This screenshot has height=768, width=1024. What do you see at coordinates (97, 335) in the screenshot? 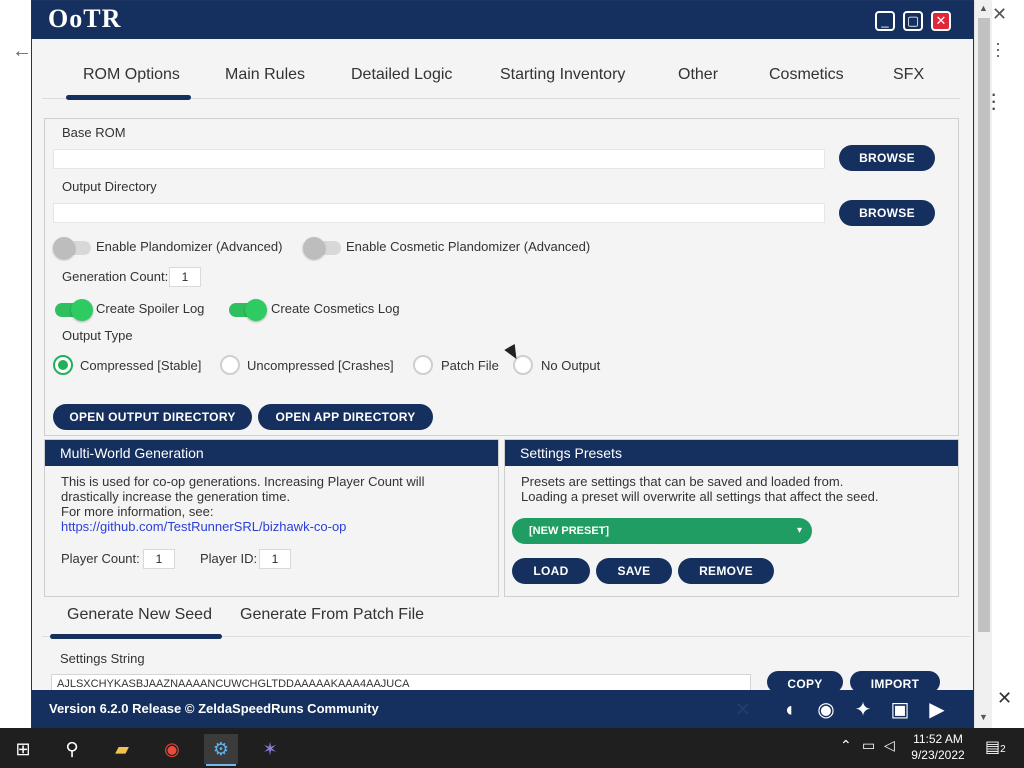
I see `output-type-label: Output Type` at bounding box center [97, 335].